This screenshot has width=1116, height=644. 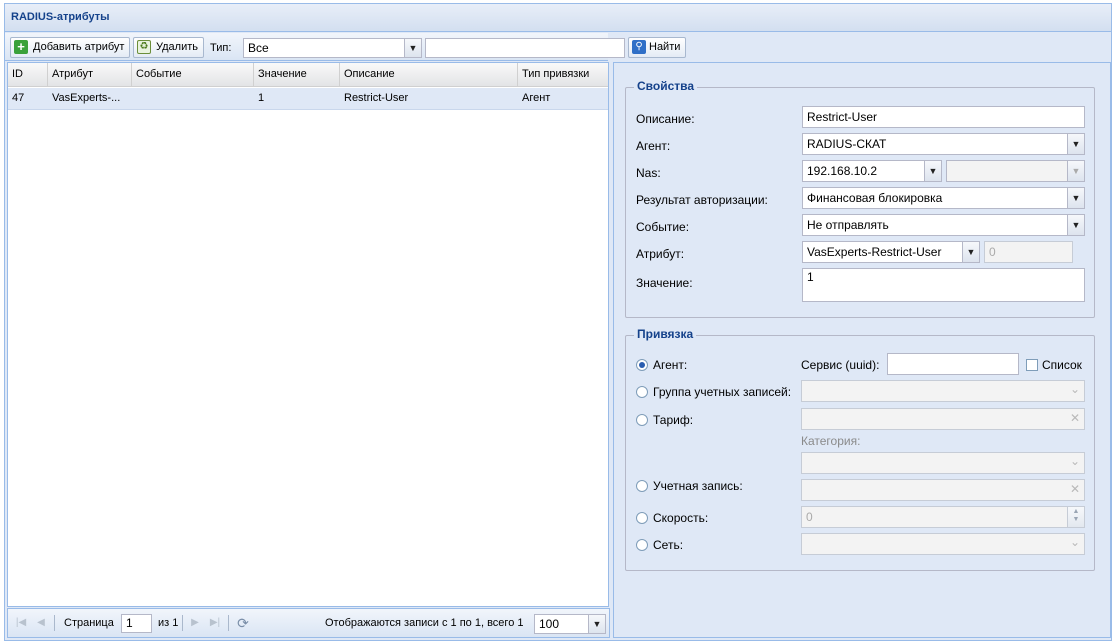 I want to click on nas-label: Nas:, so click(x=648, y=173).